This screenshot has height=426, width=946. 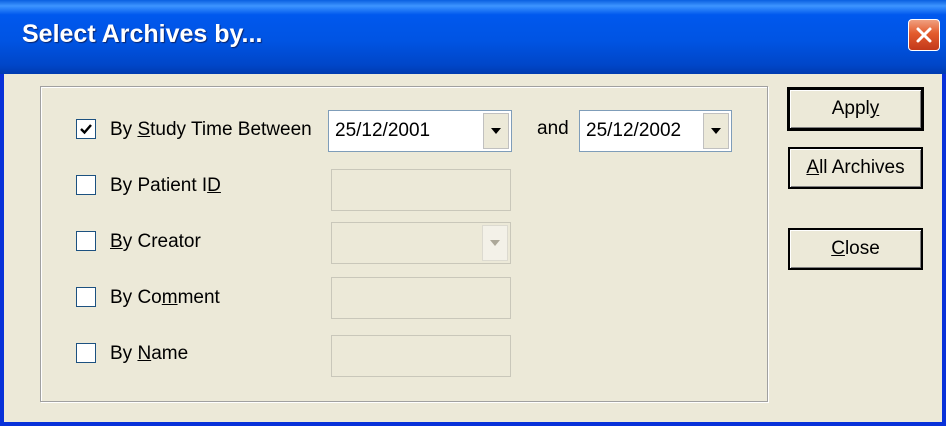 I want to click on date-from-dropdown-button, so click(x=496, y=131).